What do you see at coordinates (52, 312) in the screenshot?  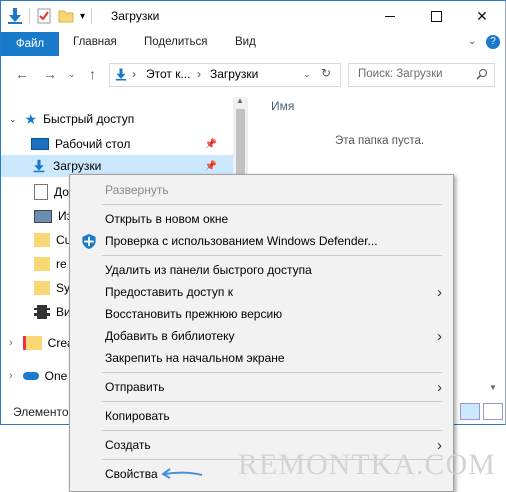 I see `sidebar-item-videos: Ви` at bounding box center [52, 312].